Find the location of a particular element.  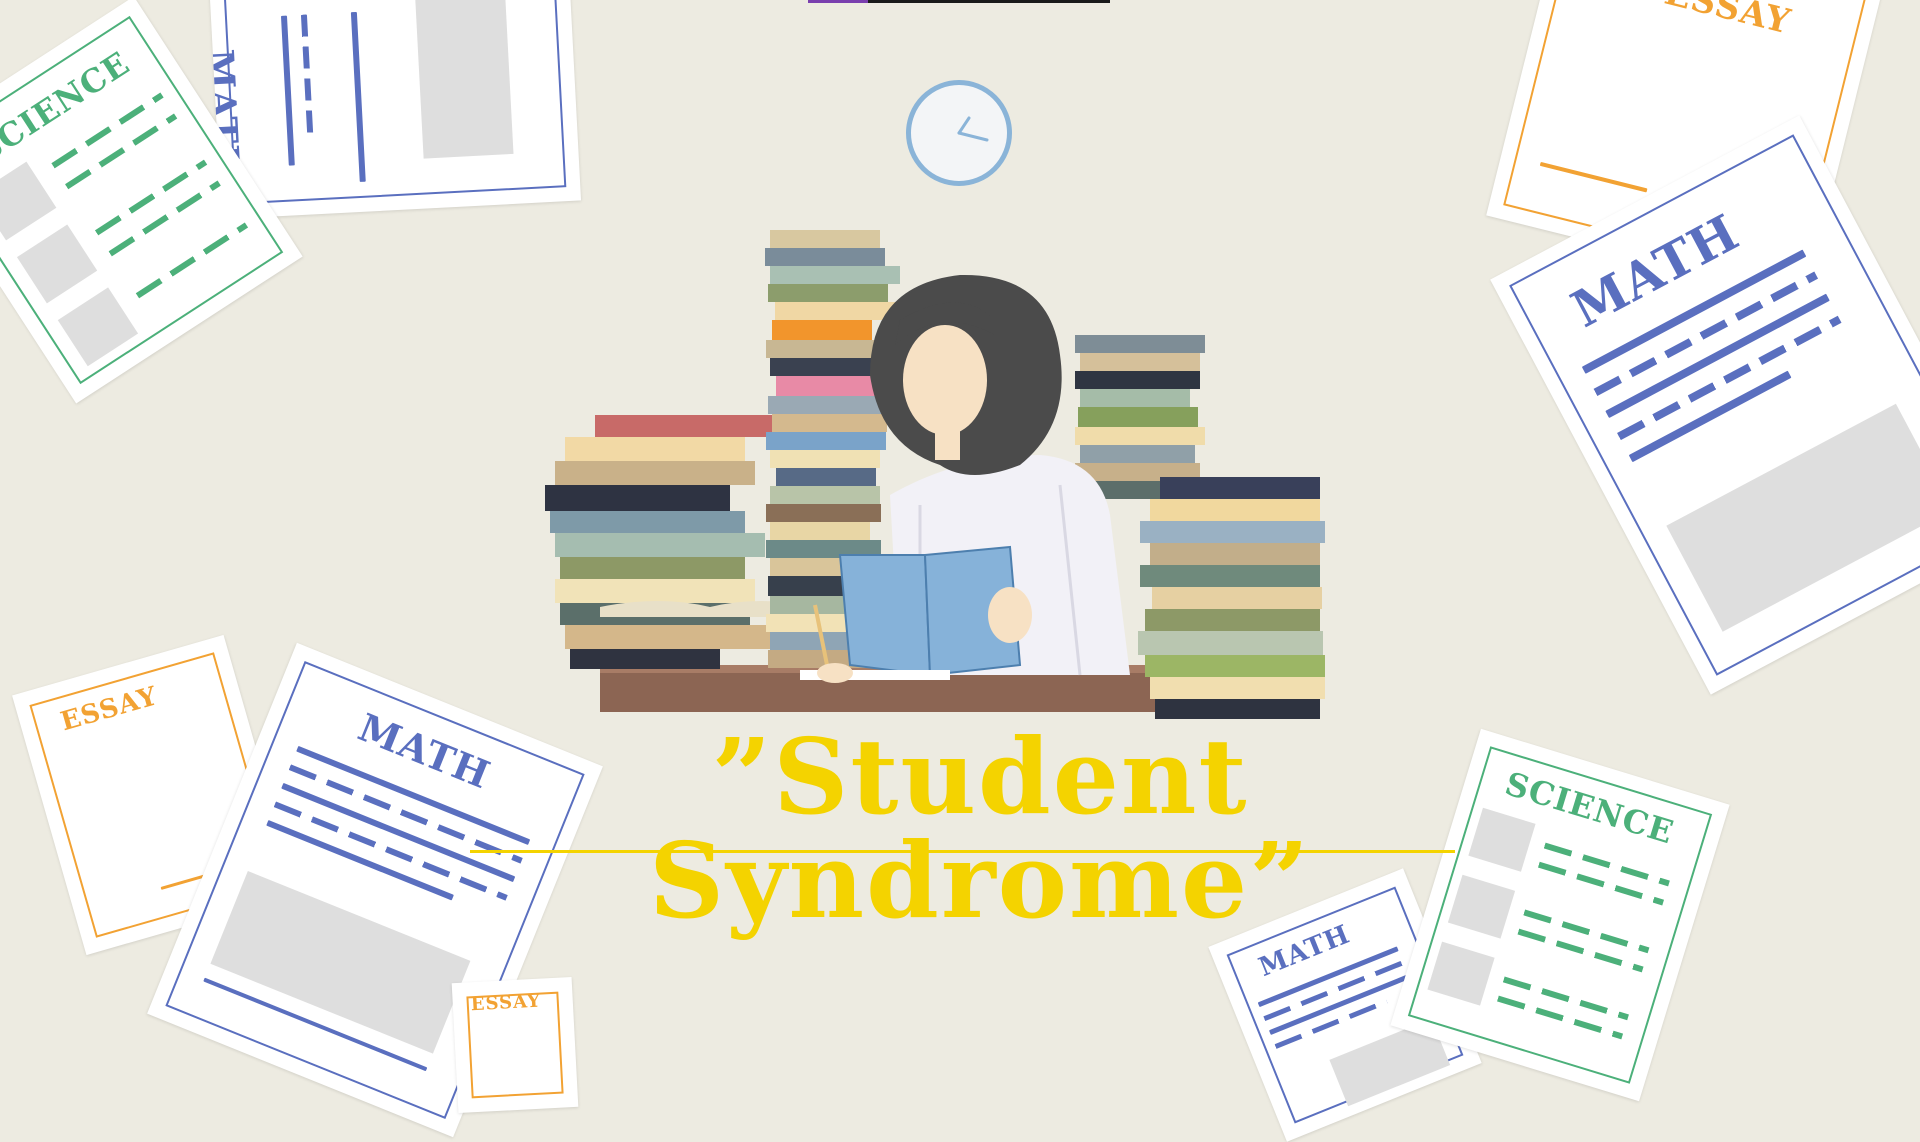

wall-clock-icon is located at coordinates (959, 133).